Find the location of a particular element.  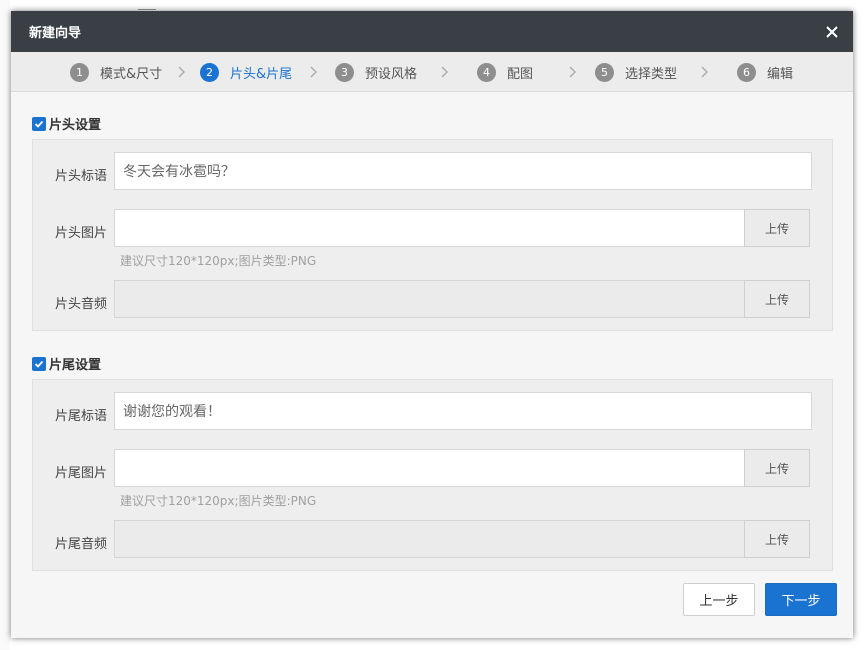

step-mode-size: 1 模式&尺寸 is located at coordinates (116, 72).